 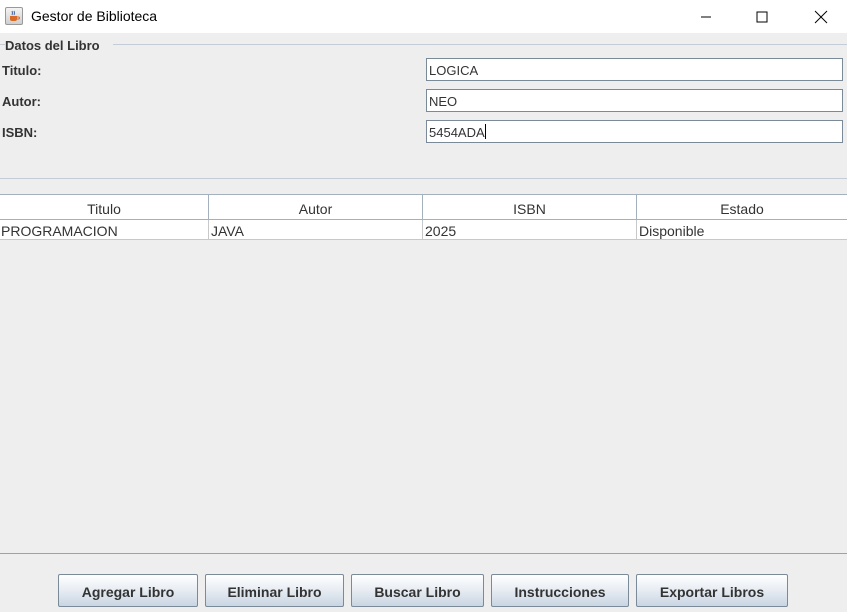 I want to click on column-header-autor: Autor, so click(x=316, y=207).